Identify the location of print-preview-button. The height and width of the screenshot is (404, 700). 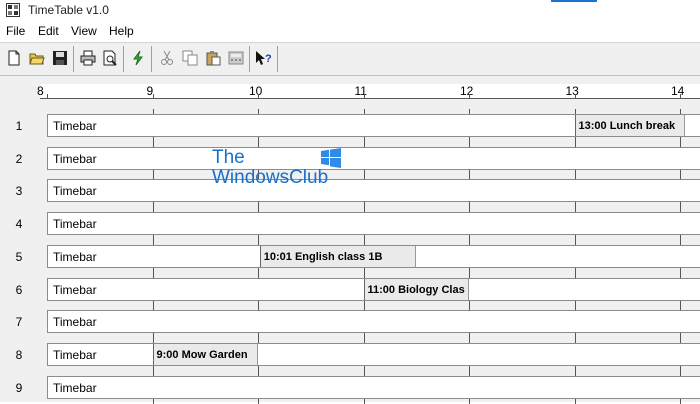
(110, 58).